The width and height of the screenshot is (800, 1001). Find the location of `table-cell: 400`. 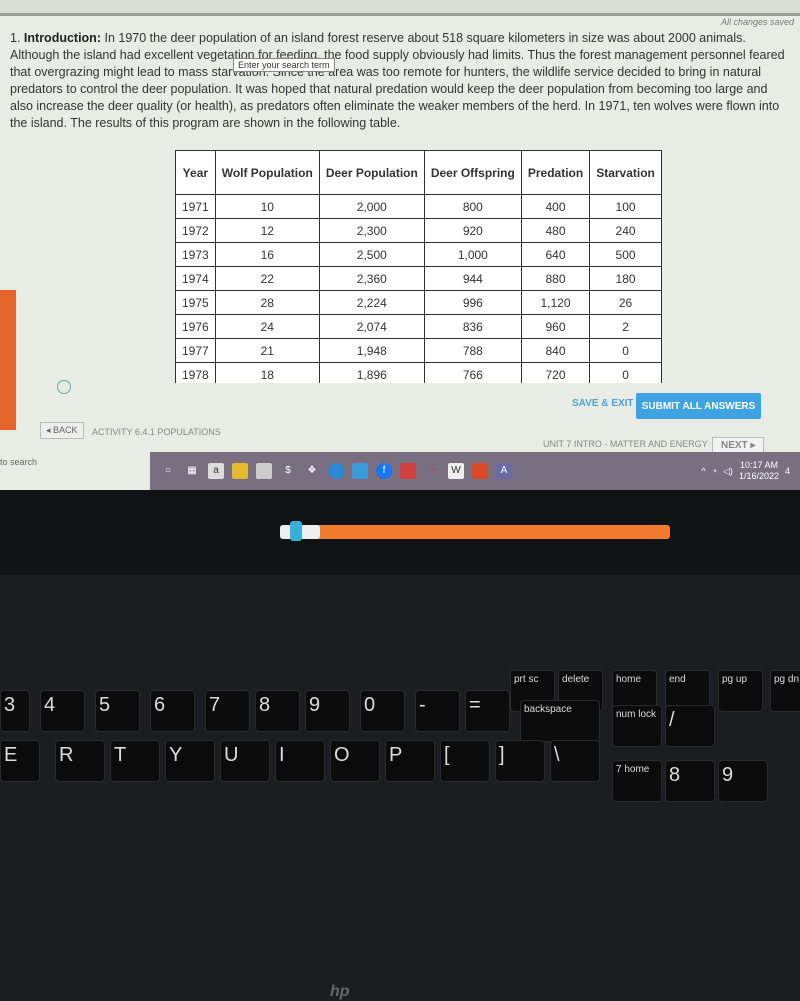

table-cell: 400 is located at coordinates (555, 206).